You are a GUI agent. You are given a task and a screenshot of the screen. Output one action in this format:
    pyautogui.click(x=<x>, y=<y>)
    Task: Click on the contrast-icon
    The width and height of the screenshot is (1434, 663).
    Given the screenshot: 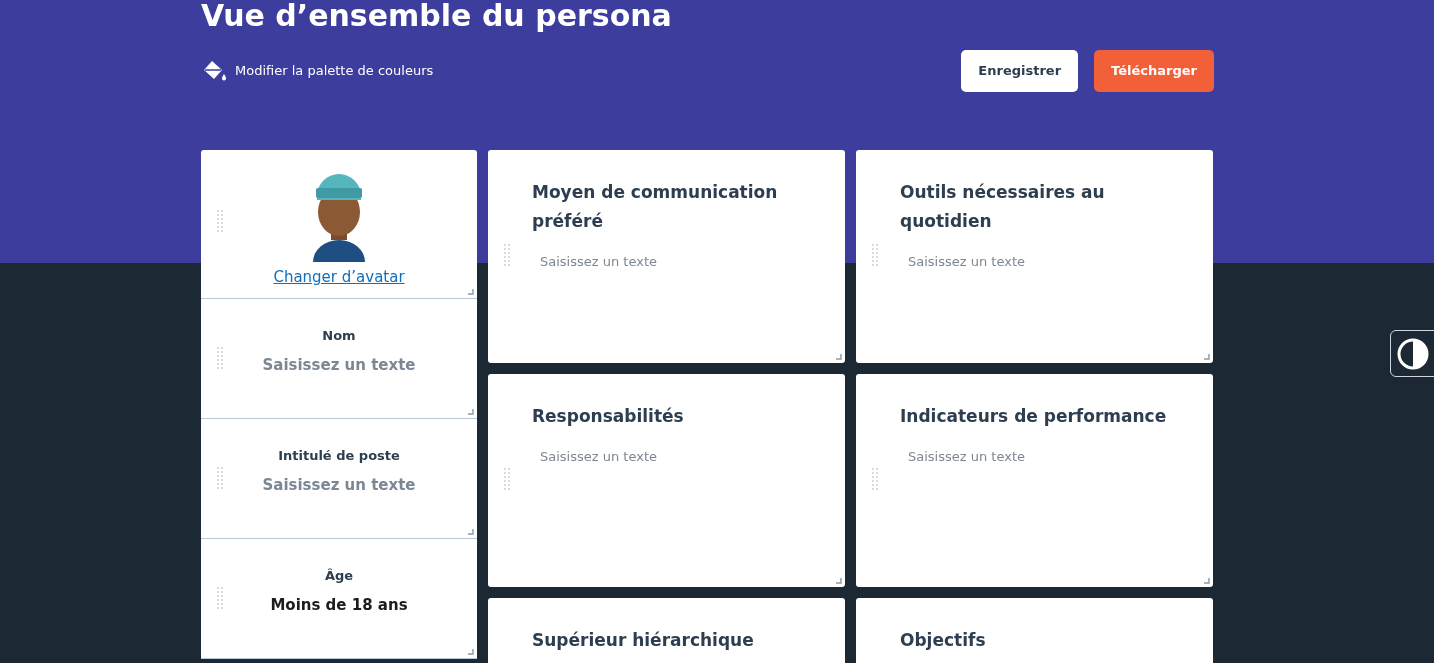 What is the action you would take?
    pyautogui.click(x=1412, y=353)
    